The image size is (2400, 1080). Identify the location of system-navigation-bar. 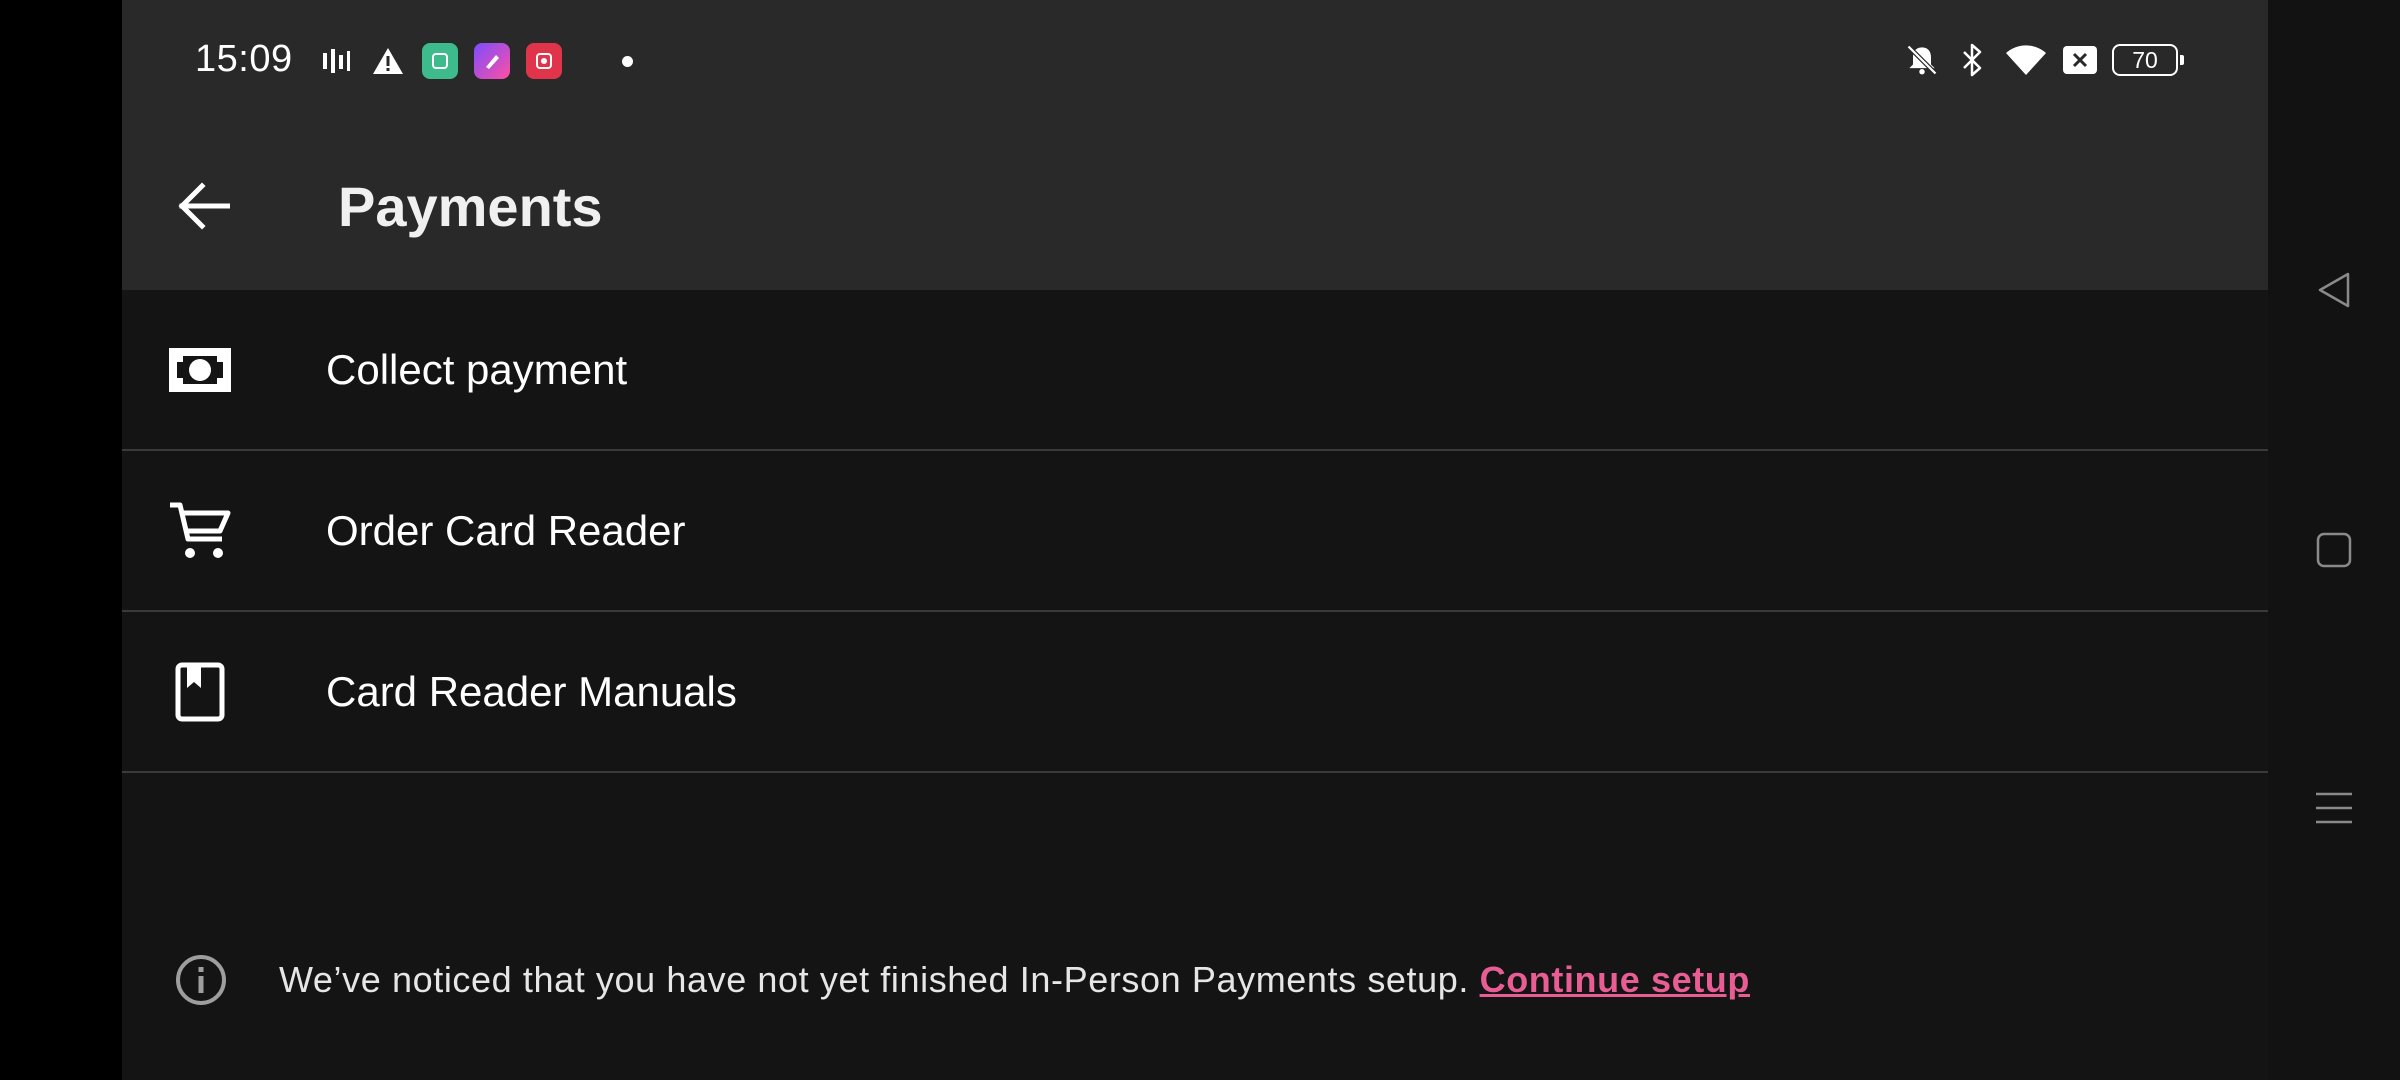
(2334, 540).